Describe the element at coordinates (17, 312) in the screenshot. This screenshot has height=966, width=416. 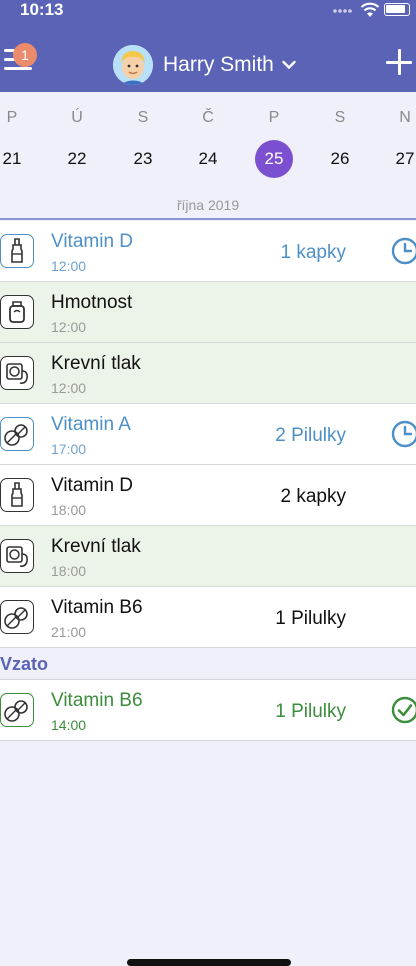
I see `weight-icon` at that location.